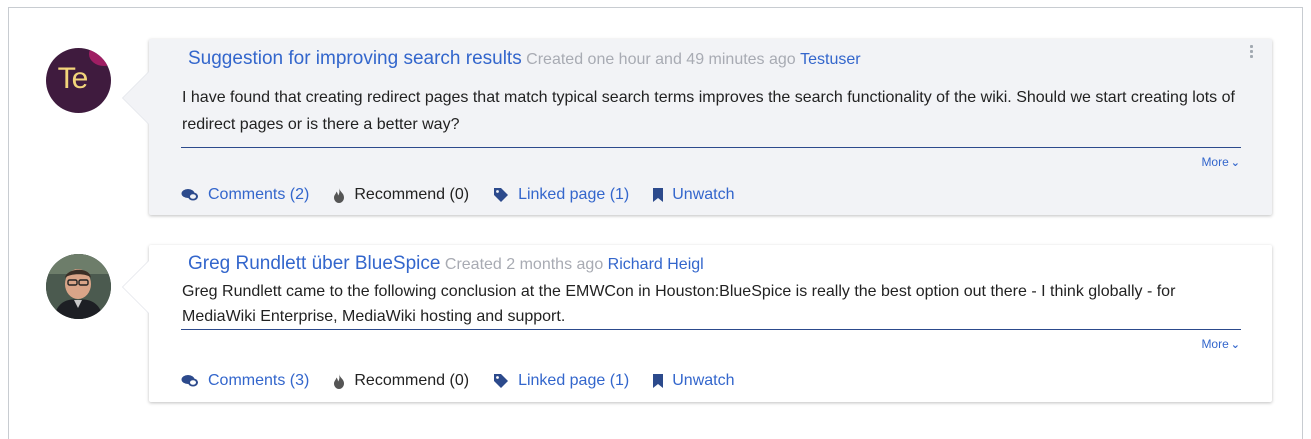  I want to click on comments-button: Comments (2), so click(245, 195).